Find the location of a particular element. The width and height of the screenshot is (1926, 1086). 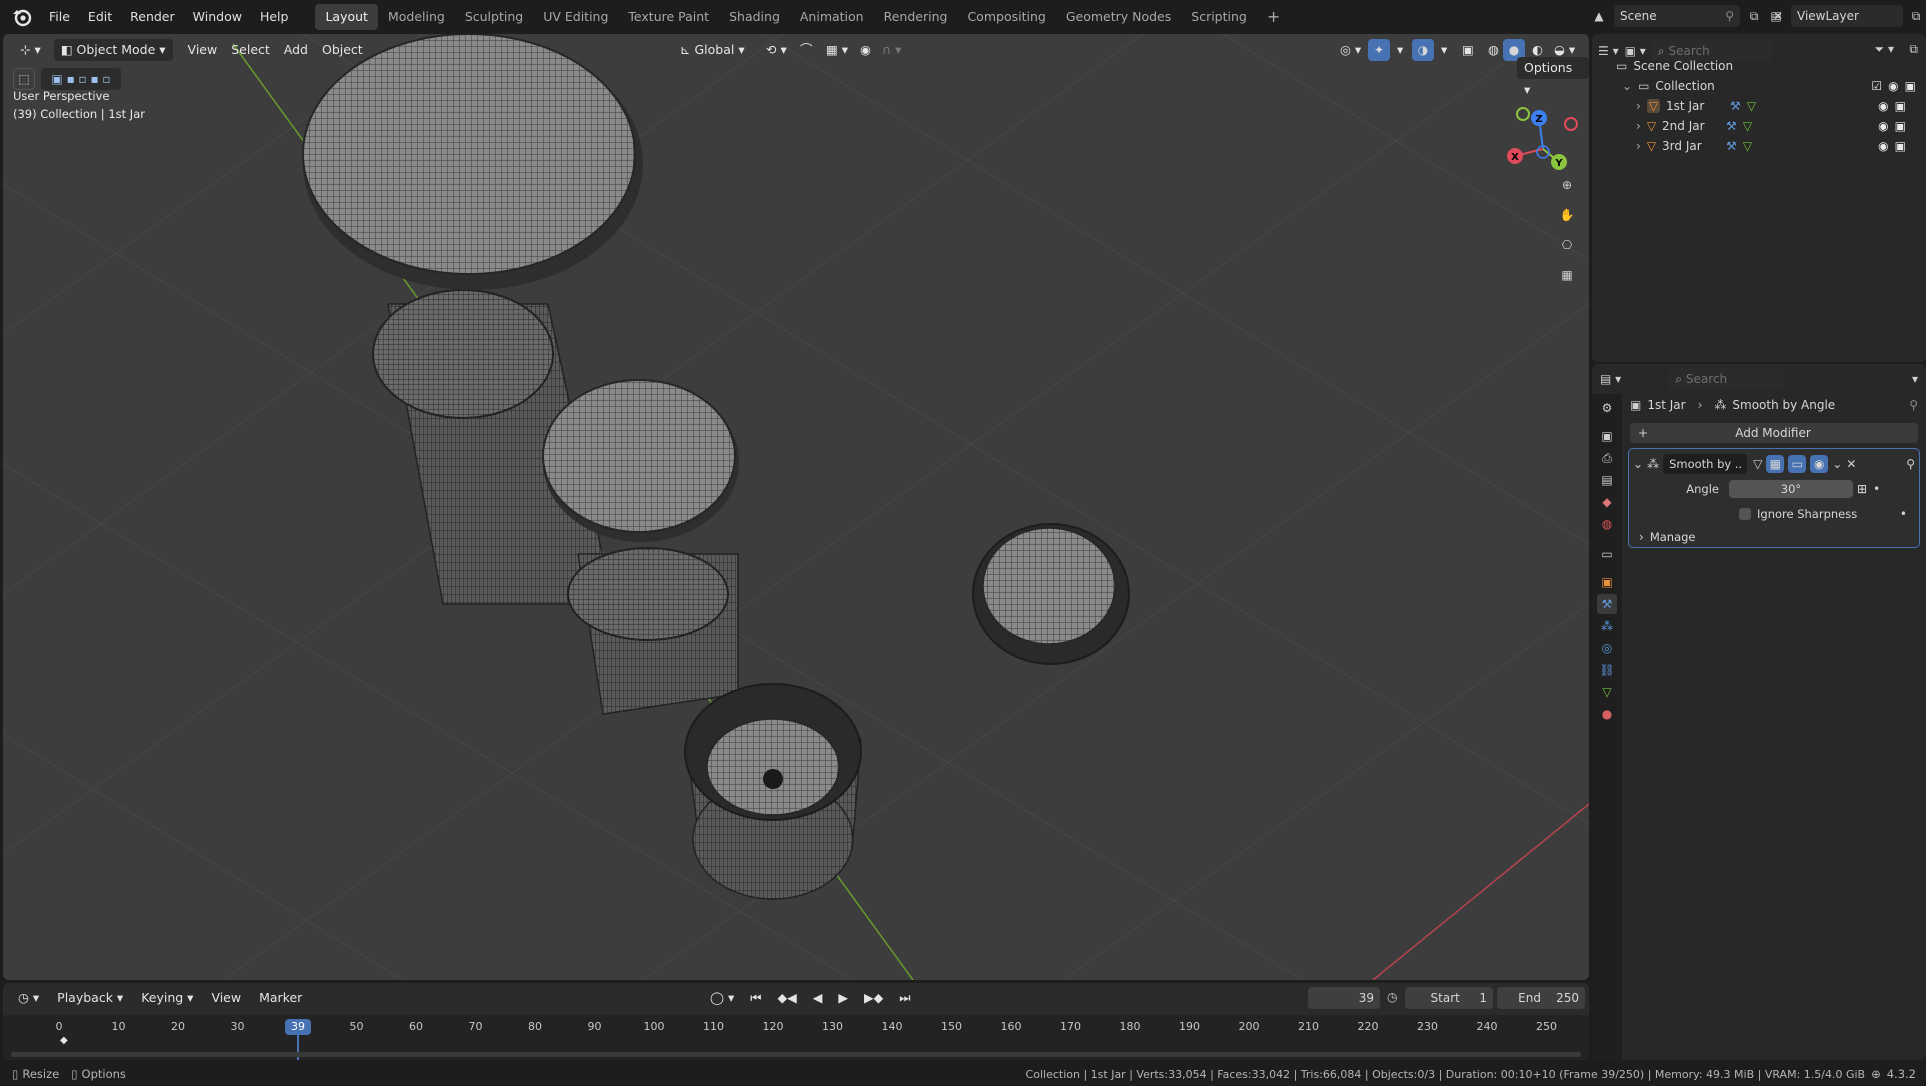

tab-compositing: Compositing is located at coordinates (1006, 17).